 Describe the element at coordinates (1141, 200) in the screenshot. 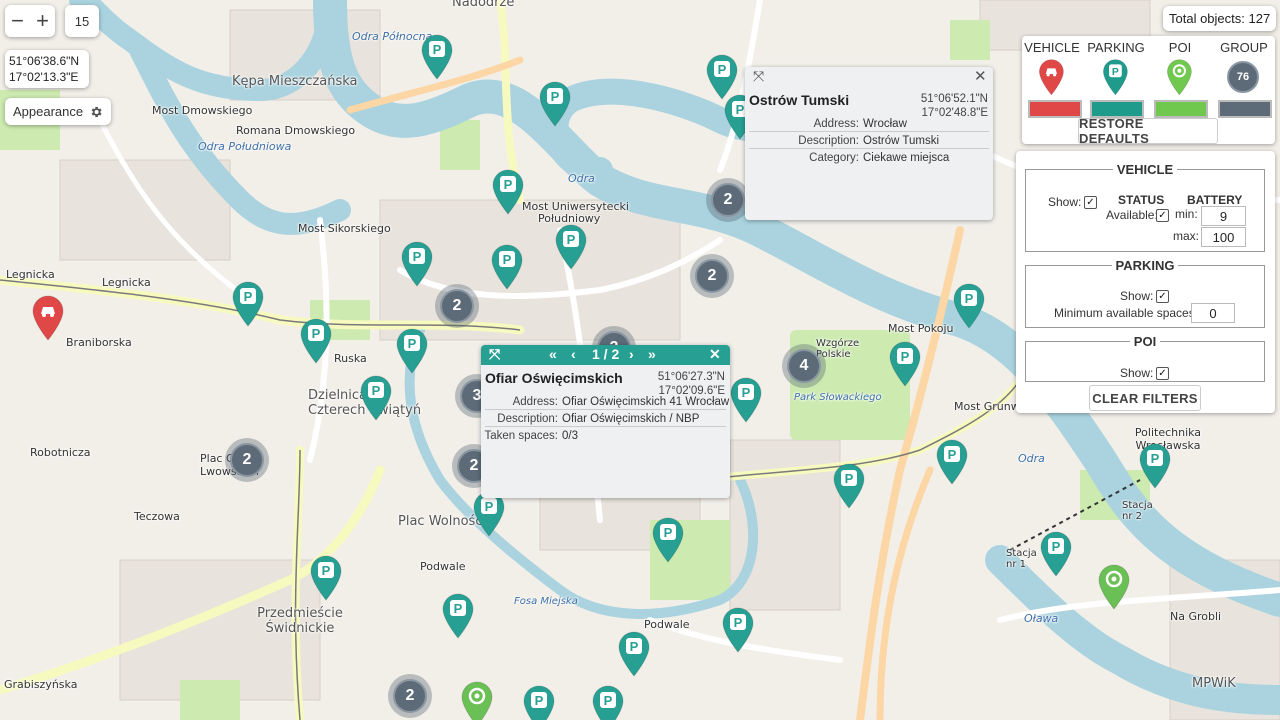

I see `vehicle-status-header: STATUS` at that location.